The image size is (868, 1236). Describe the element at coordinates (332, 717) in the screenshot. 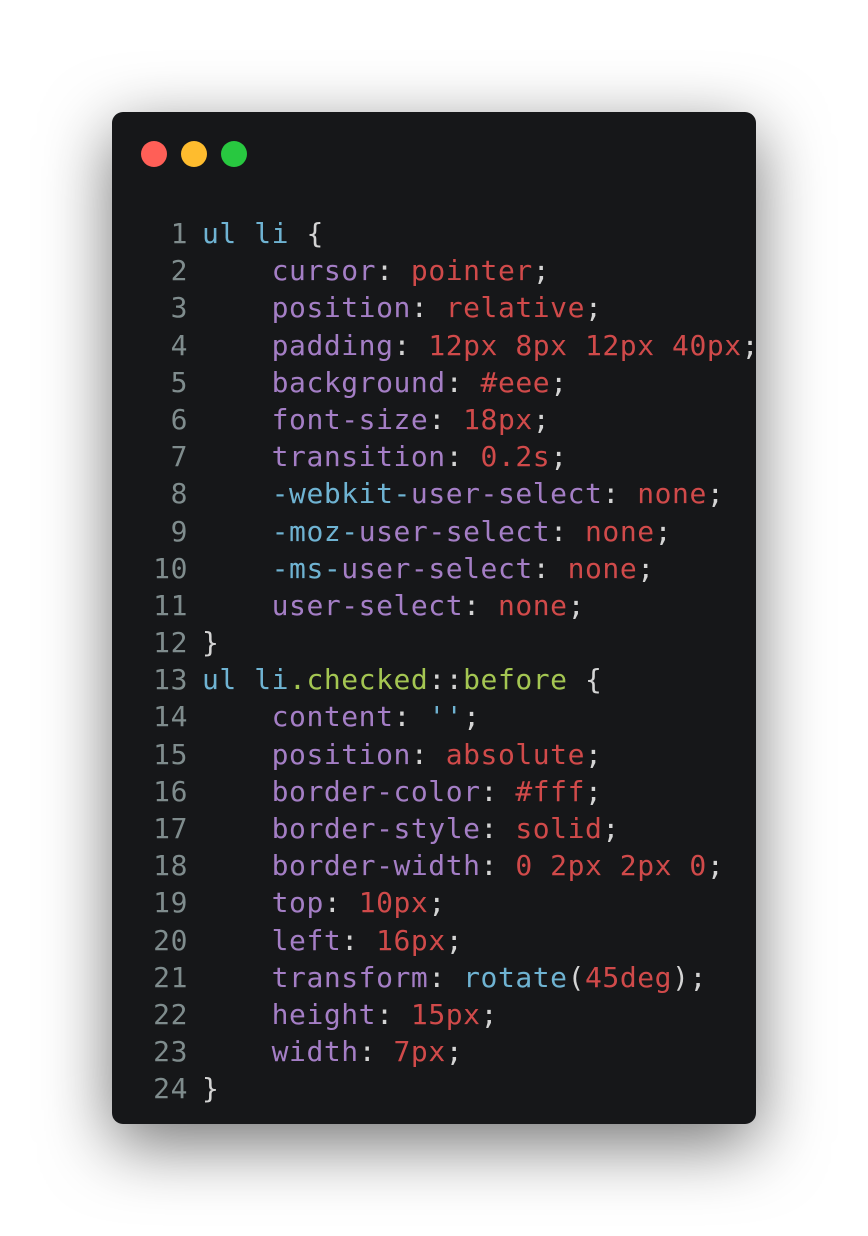

I see `code-token-prop: content` at that location.